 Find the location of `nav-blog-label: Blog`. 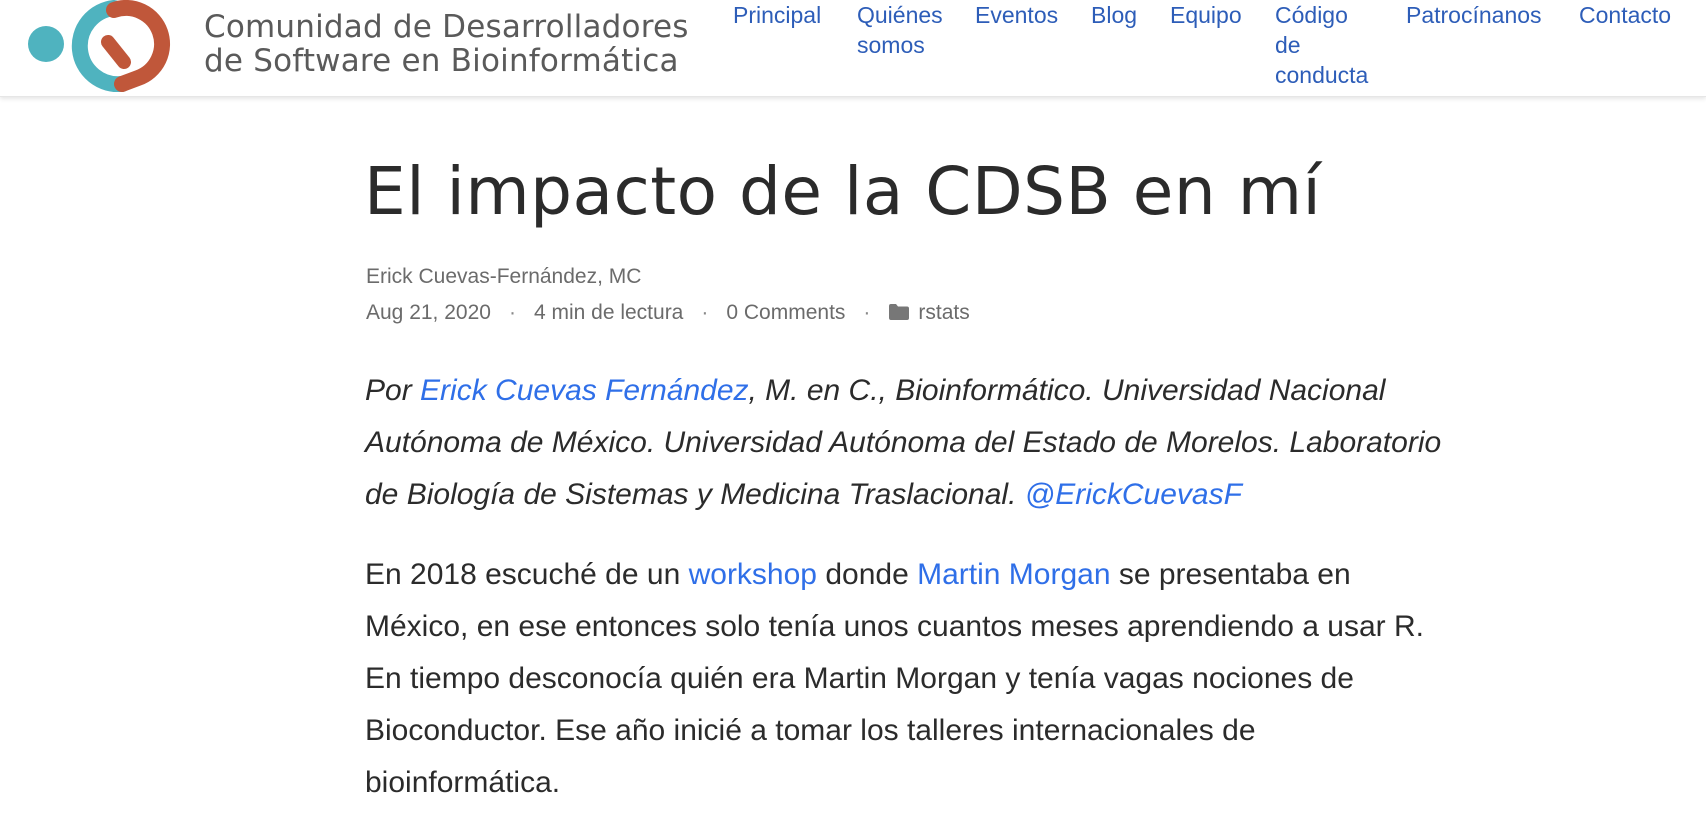

nav-blog-label: Blog is located at coordinates (1114, 15).